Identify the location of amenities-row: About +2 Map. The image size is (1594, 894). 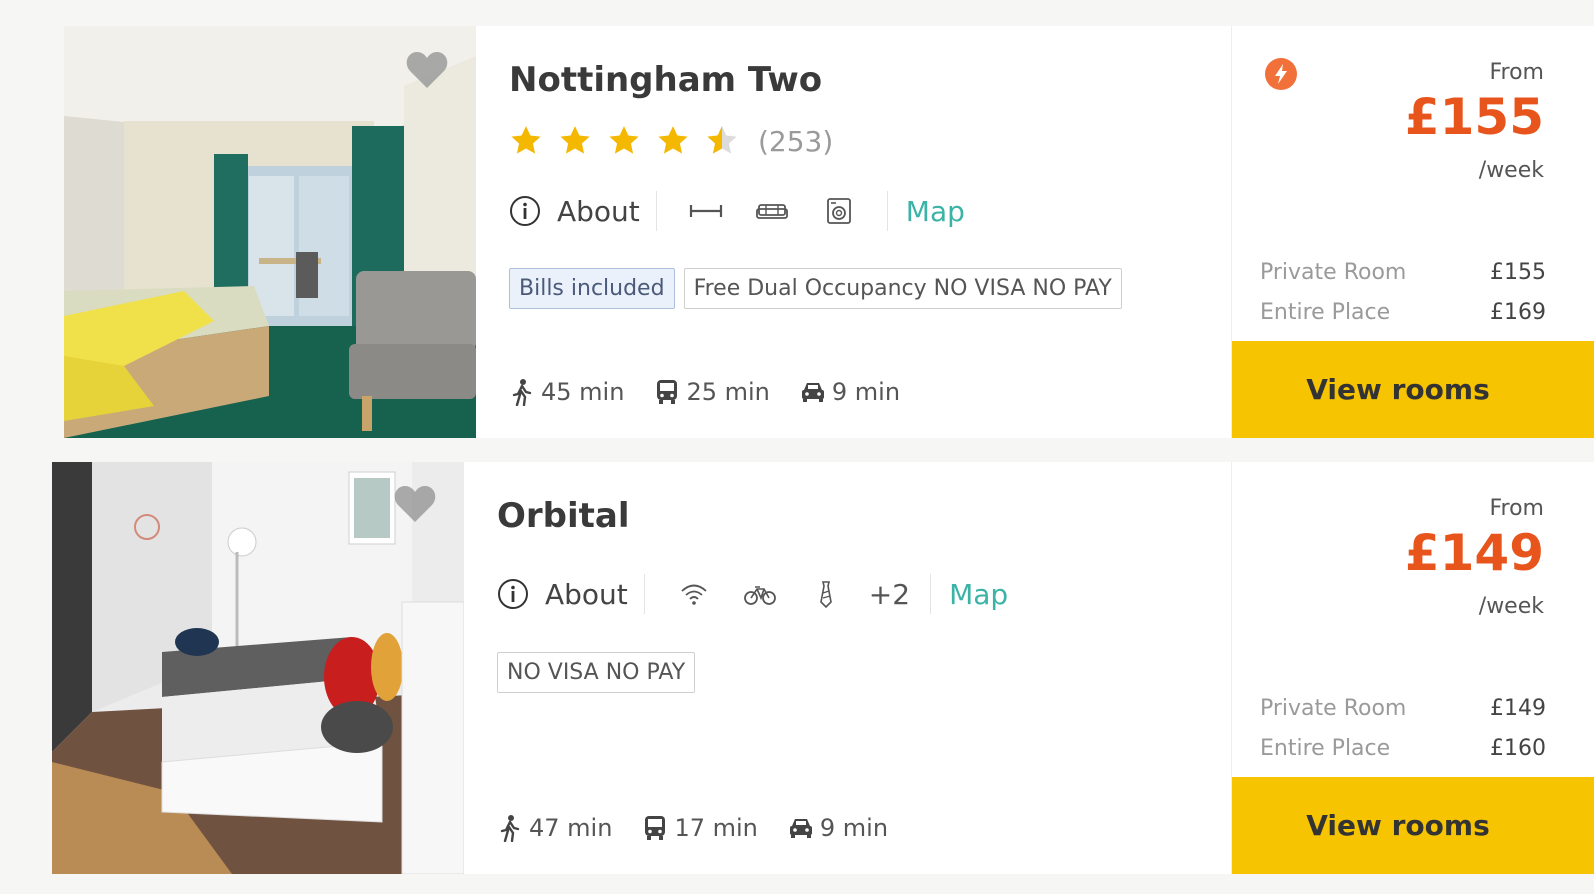
(752, 594).